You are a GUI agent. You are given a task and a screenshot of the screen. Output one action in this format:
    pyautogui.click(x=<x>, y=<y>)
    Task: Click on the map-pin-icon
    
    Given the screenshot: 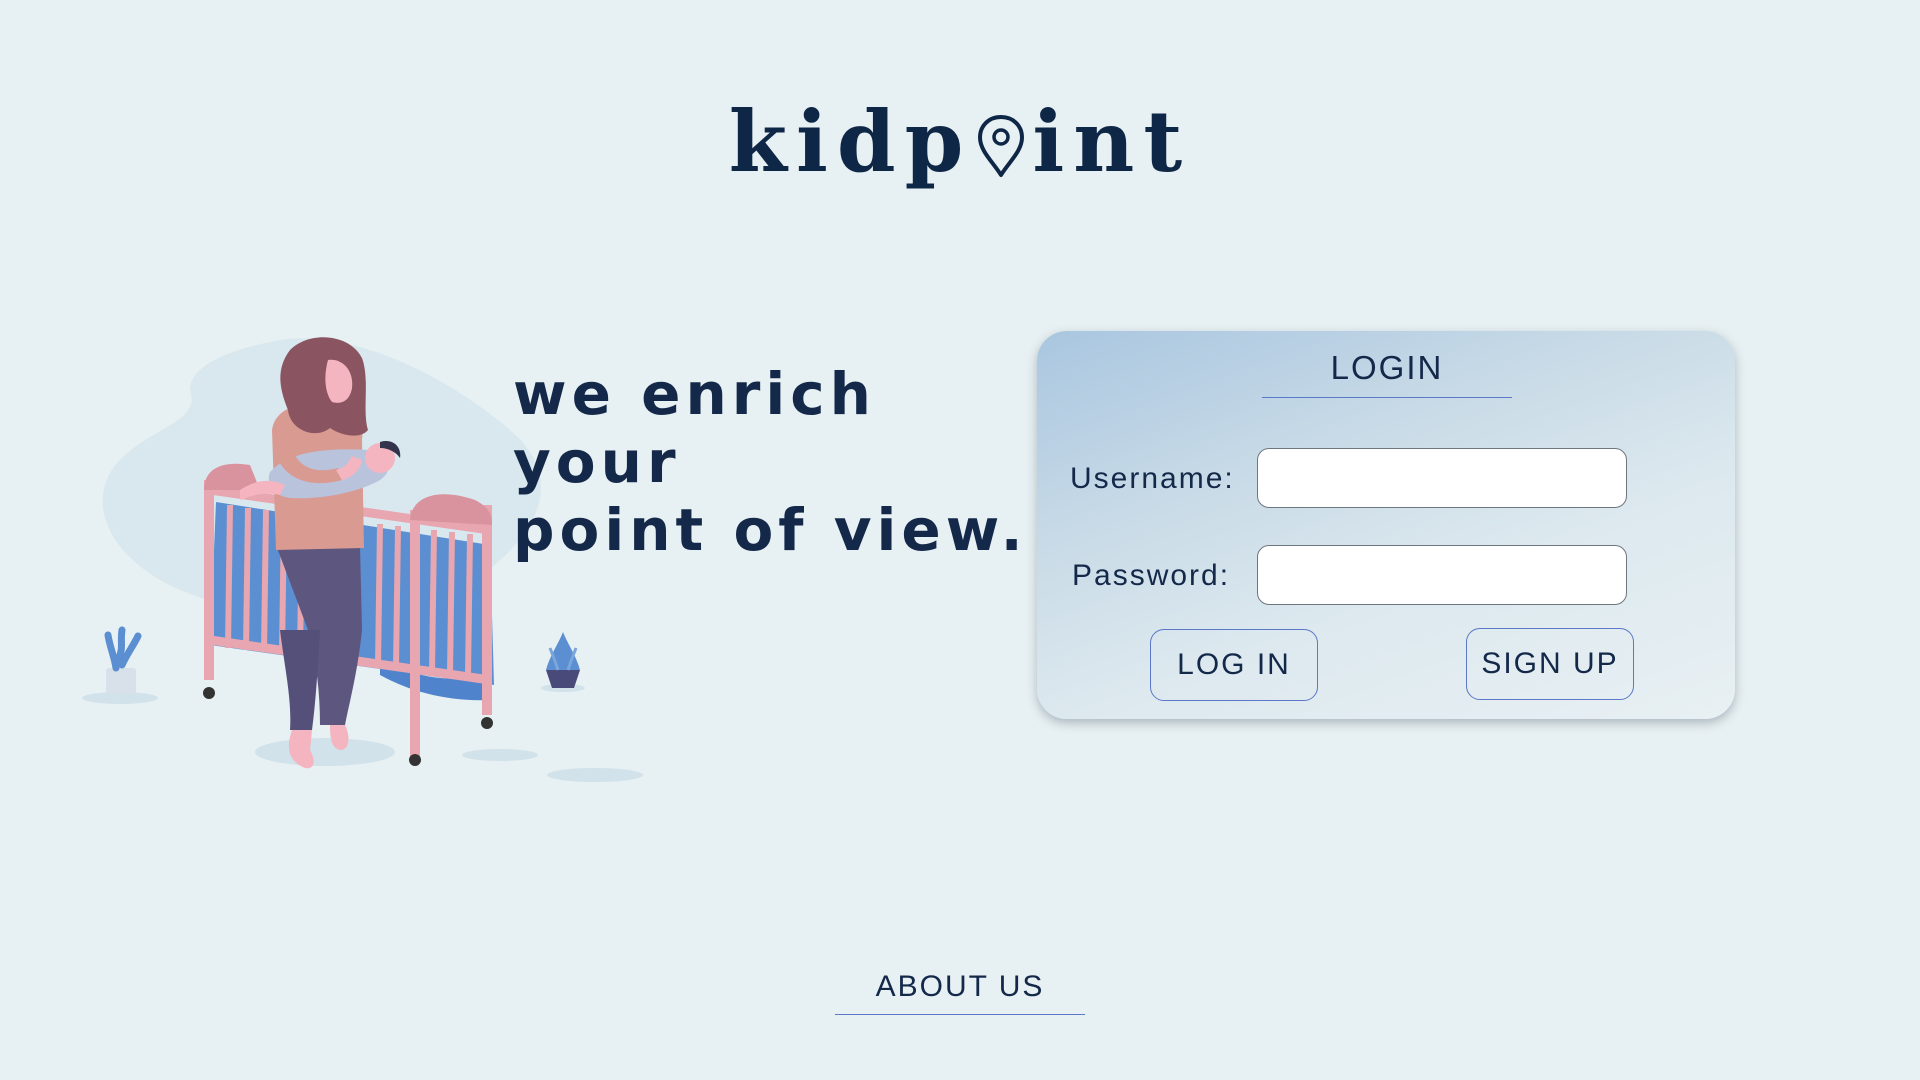 What is the action you would take?
    pyautogui.click(x=1001, y=146)
    